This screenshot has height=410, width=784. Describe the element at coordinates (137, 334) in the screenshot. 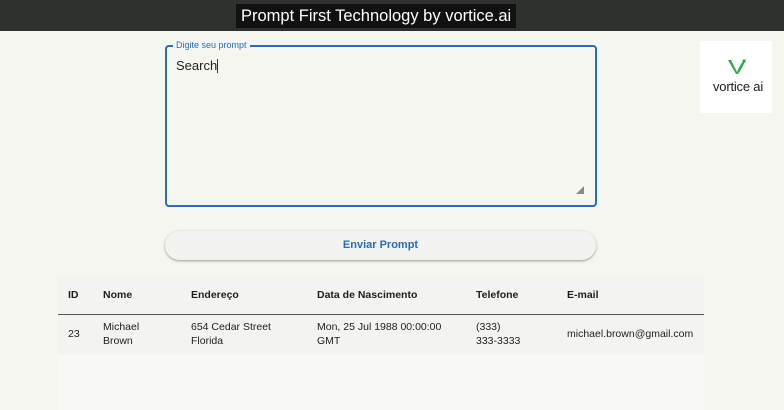

I see `cell-nome: Michael Brown` at that location.